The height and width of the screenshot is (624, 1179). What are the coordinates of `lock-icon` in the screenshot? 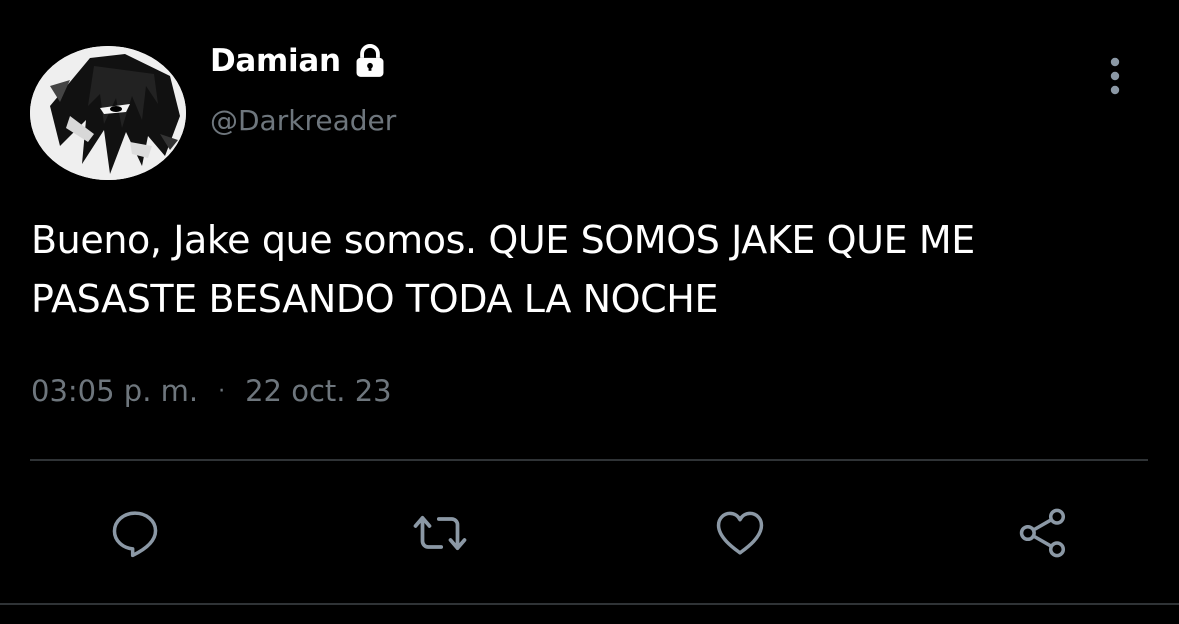 It's located at (370, 61).